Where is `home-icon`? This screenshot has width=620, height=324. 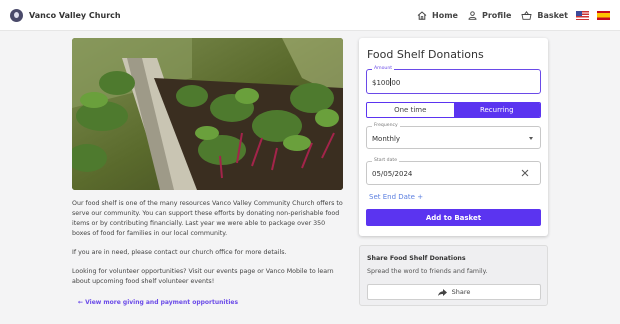
home-icon is located at coordinates (422, 15).